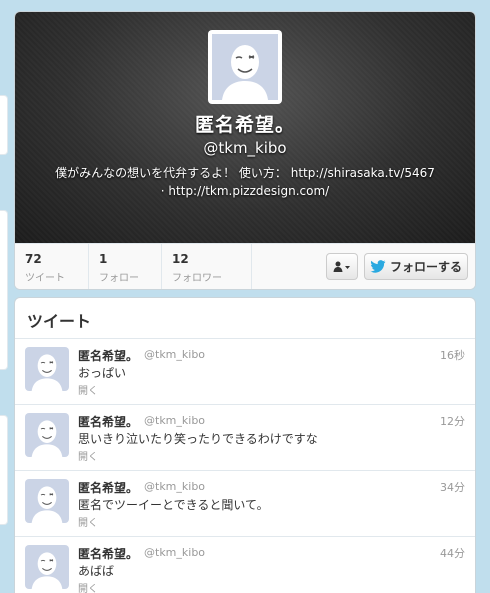 The width and height of the screenshot is (490, 593). What do you see at coordinates (245, 318) in the screenshot?
I see `tweets-section-title: ツイート` at bounding box center [245, 318].